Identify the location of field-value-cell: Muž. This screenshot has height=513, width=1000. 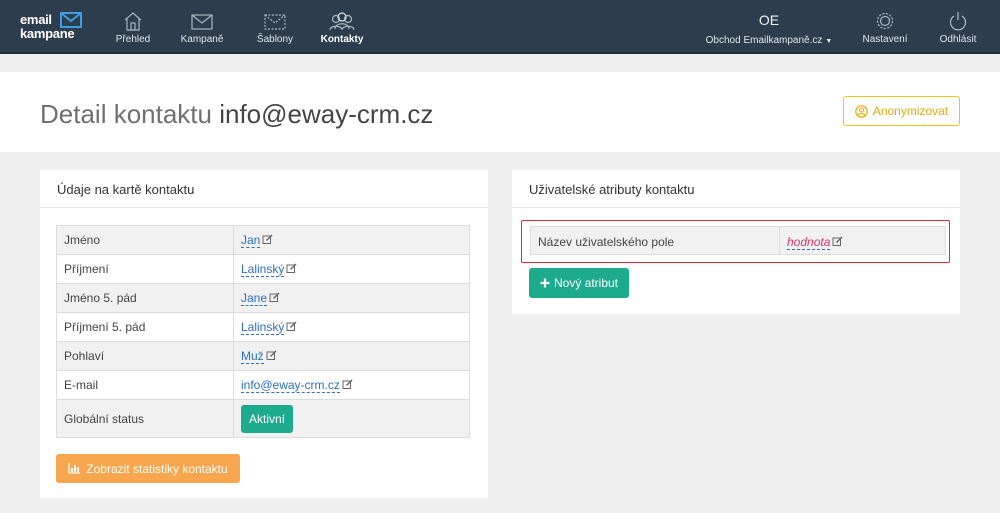
(351, 356).